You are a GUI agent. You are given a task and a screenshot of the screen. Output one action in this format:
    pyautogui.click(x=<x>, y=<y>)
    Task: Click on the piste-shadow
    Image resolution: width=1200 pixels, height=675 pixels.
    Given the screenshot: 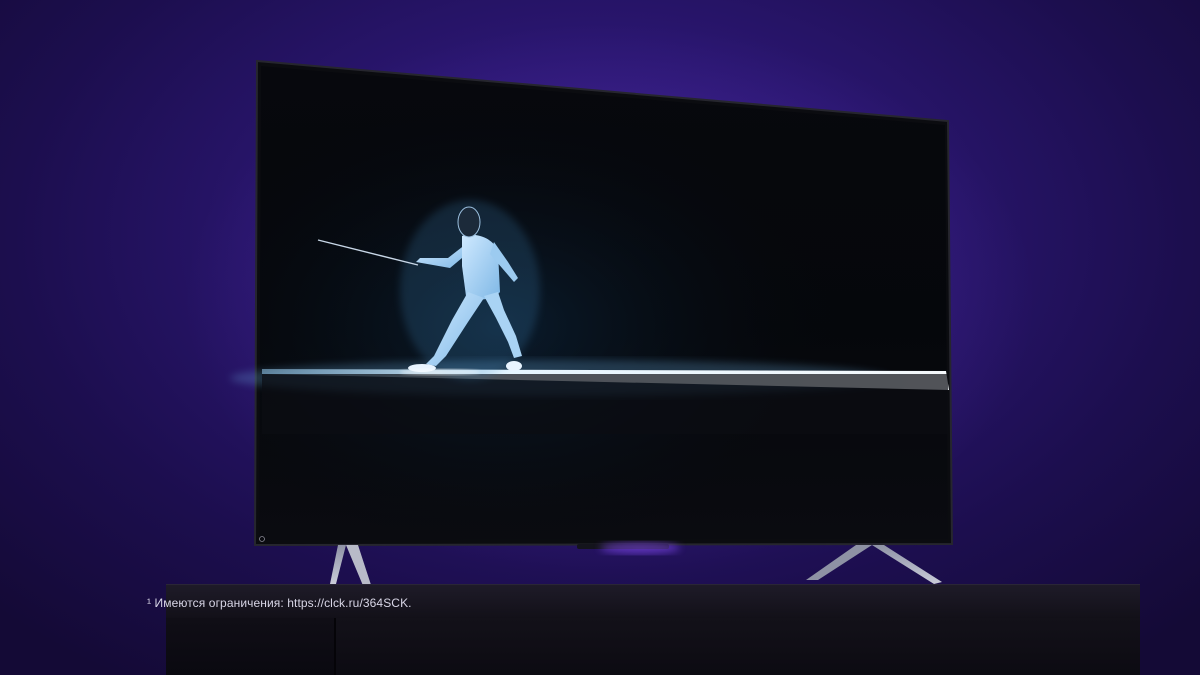 What is the action you would take?
    pyautogui.click(x=605, y=404)
    